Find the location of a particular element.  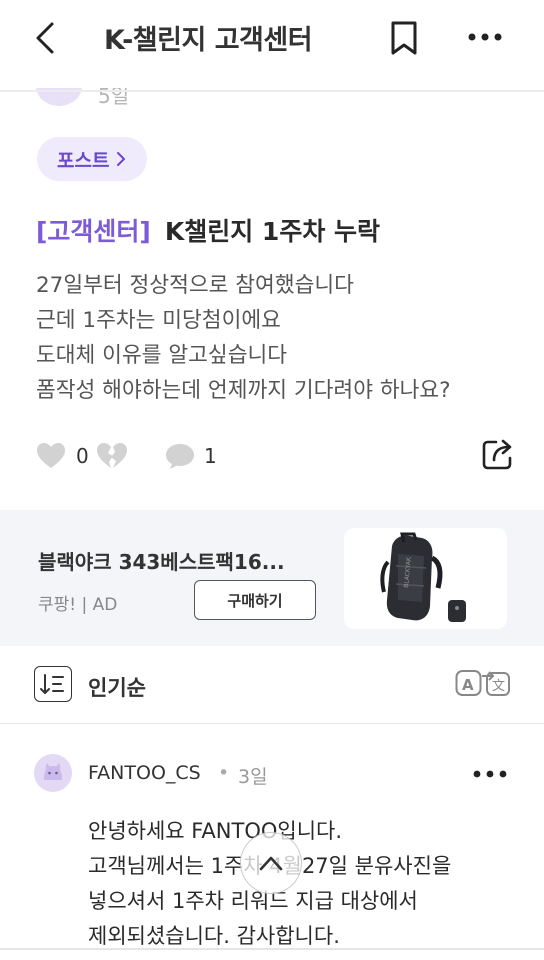

chevron-right-icon is located at coordinates (121, 159).